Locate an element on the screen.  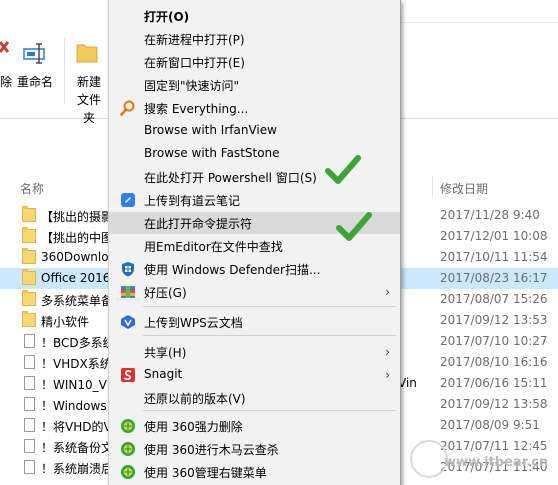
file-date: 2017/11/28 9:40 is located at coordinates (490, 215).